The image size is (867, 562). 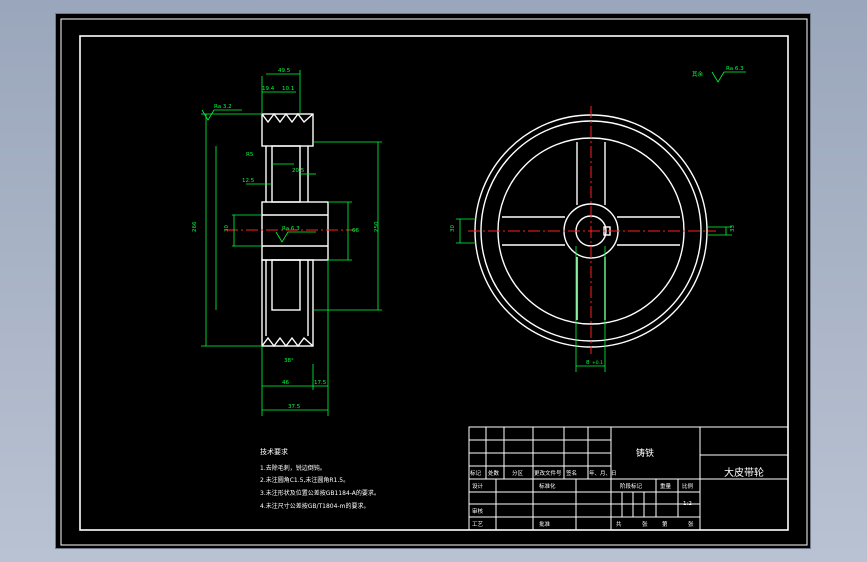 I want to click on dim-rim-depth: R5, so click(x=250, y=155).